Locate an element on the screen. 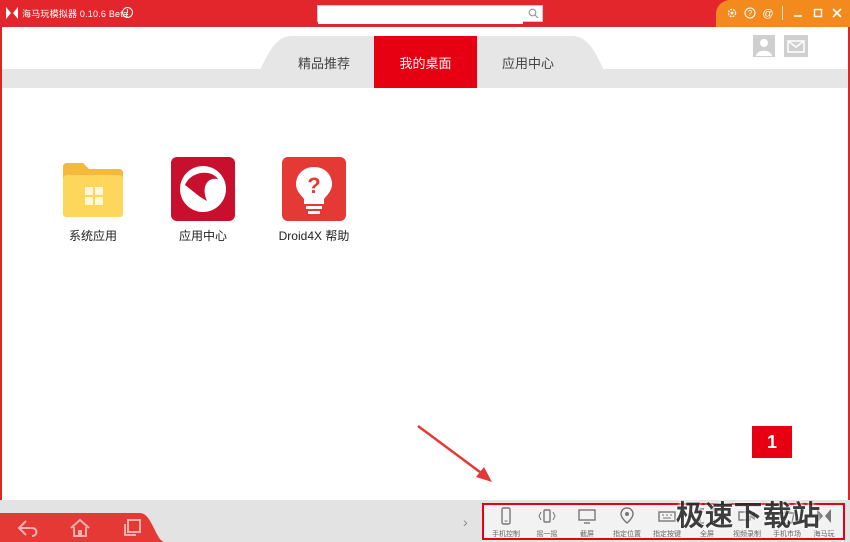 This screenshot has height=542, width=850. settings-icon is located at coordinates (732, 13).